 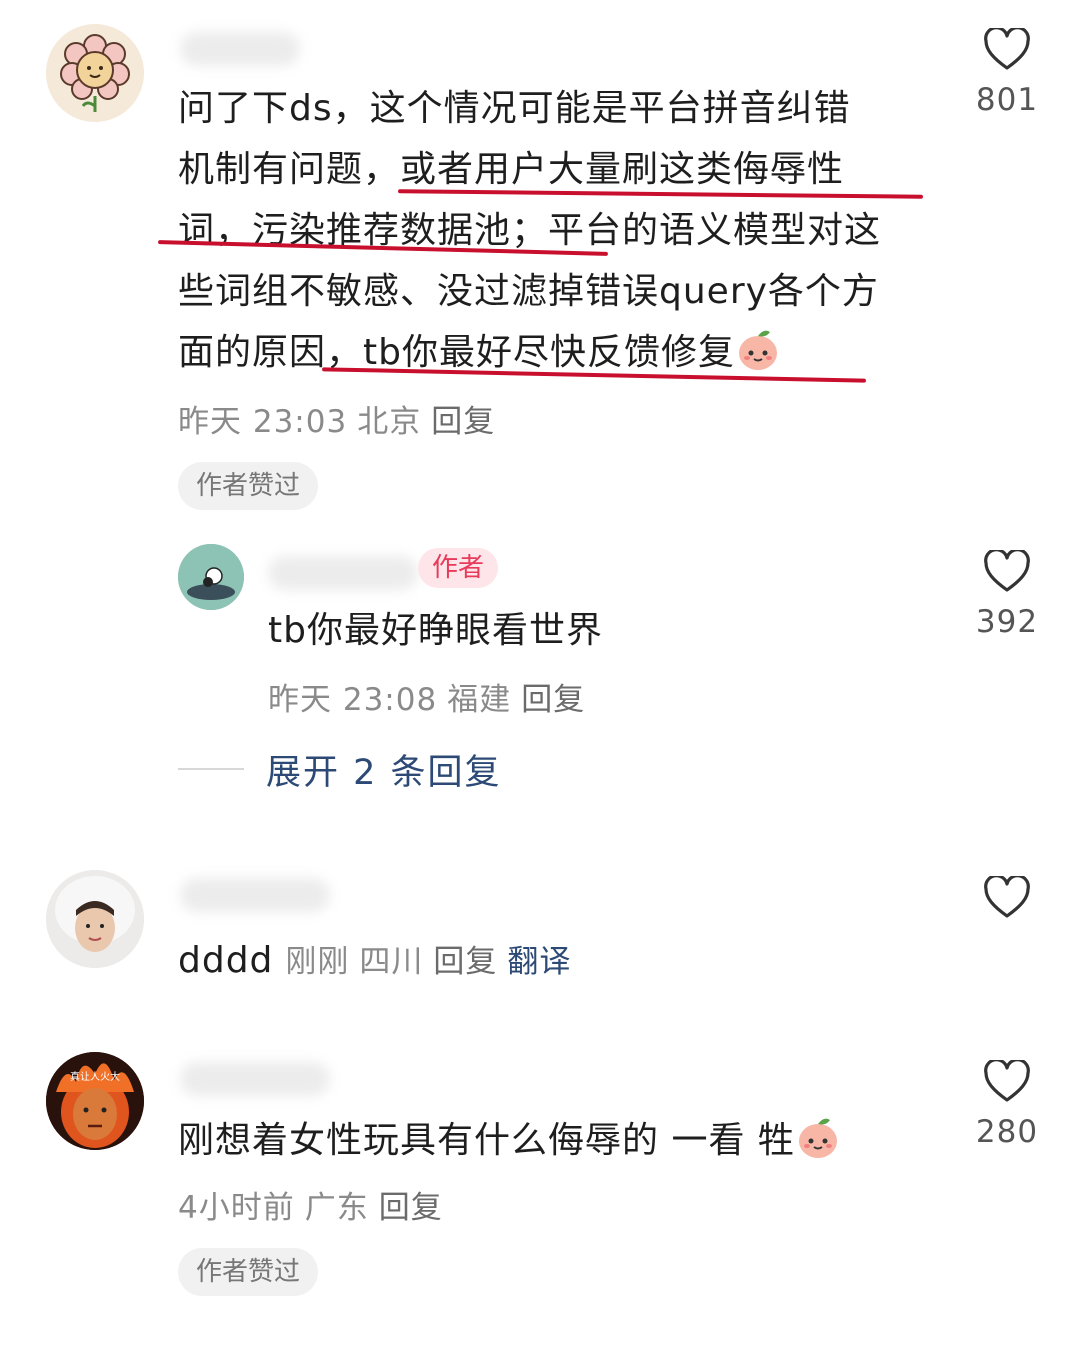 What do you see at coordinates (226, 960) in the screenshot?
I see `comment-text: dddd` at bounding box center [226, 960].